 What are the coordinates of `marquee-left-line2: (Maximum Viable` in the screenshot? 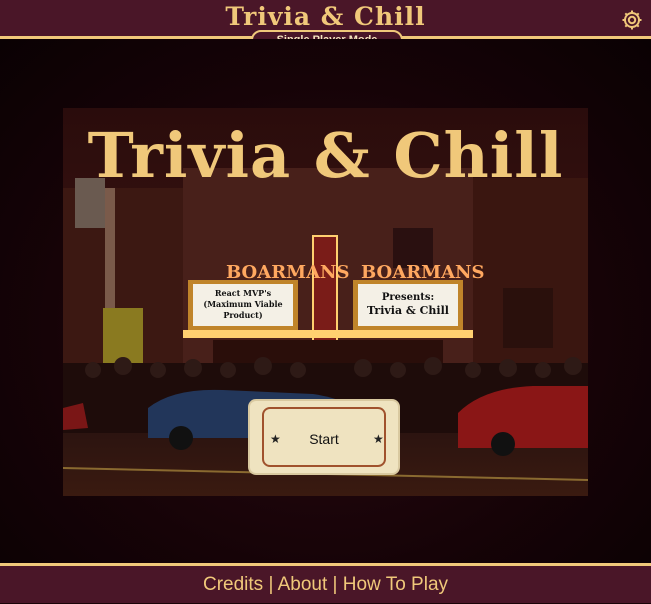 It's located at (242, 304).